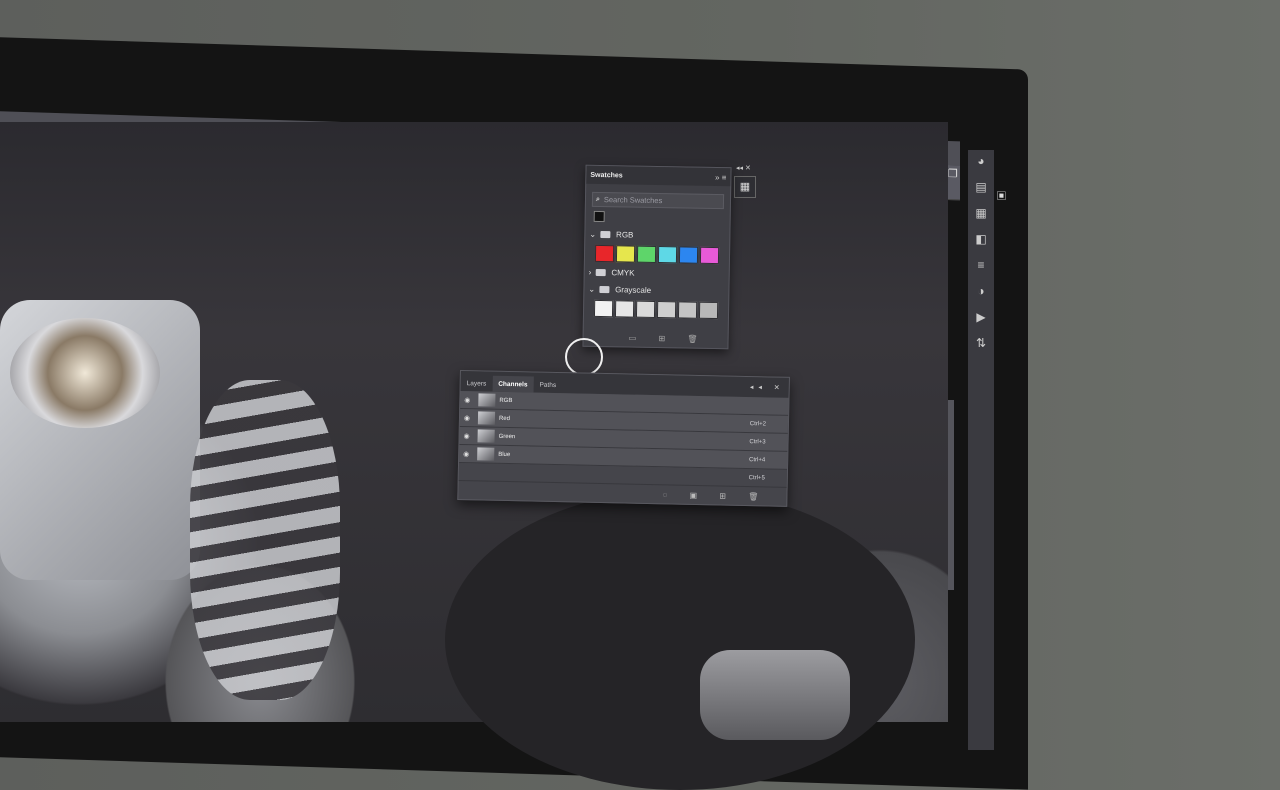  Describe the element at coordinates (656, 291) in the screenshot. I see `swatch-group-grayscale: ⌄ Grayscale` at that location.